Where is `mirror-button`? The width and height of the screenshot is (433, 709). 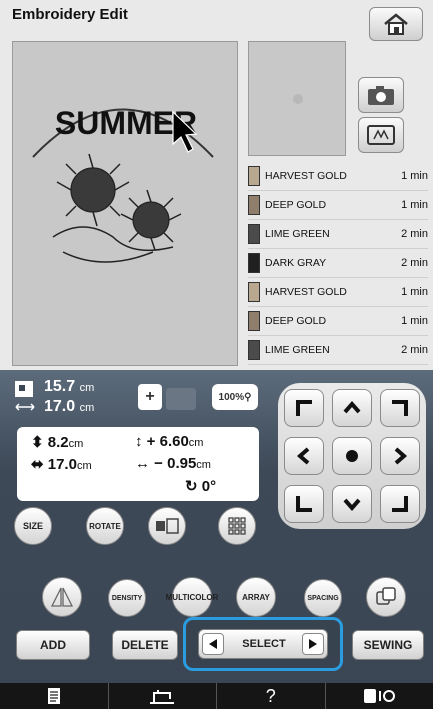
mirror-button is located at coordinates (62, 597).